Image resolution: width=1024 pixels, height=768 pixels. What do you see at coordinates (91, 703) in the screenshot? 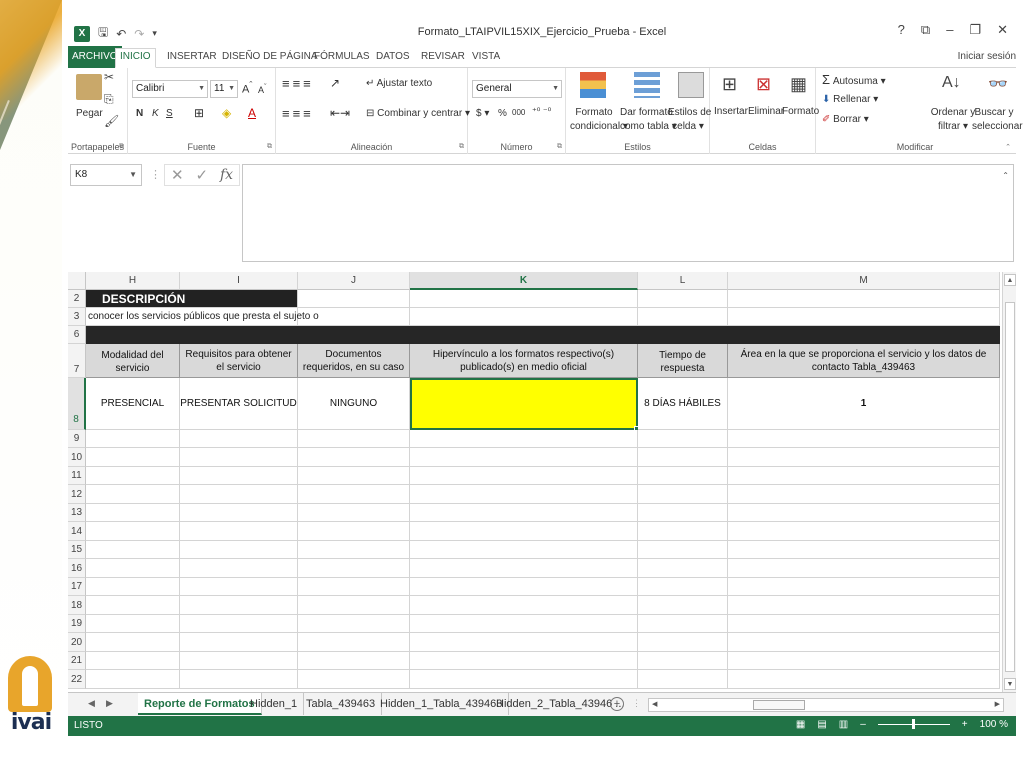
I see `previous-sheet-icon: ◀` at bounding box center [91, 703].